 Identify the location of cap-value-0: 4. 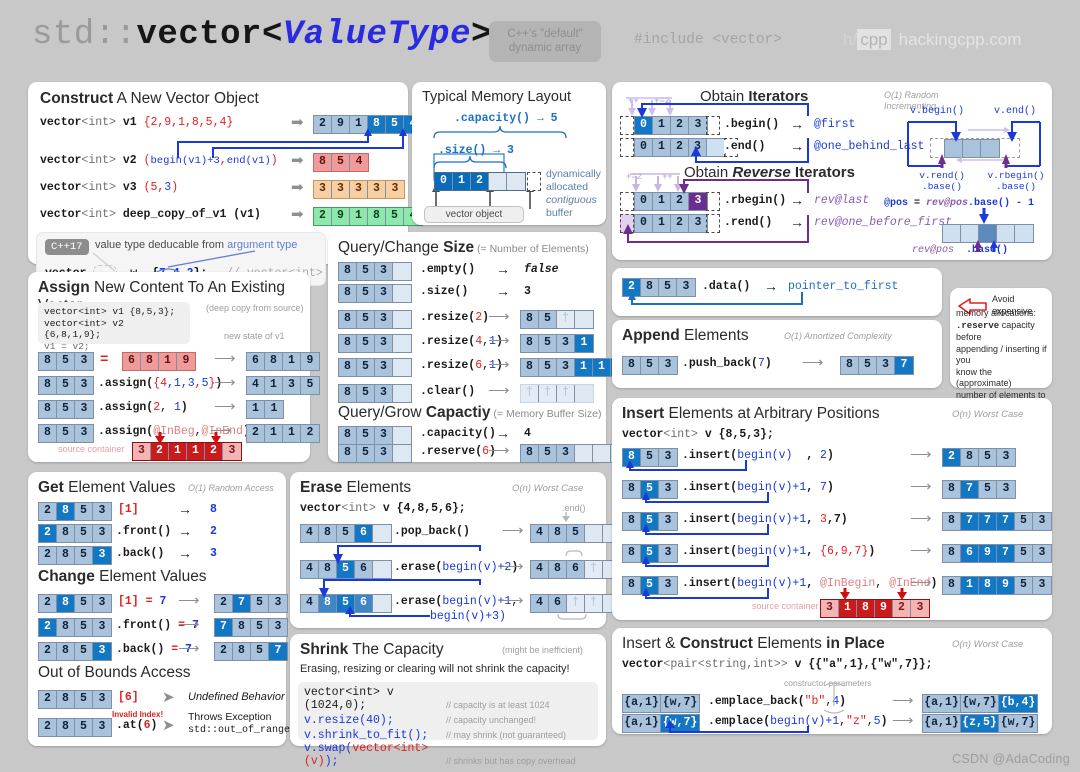
(527, 433).